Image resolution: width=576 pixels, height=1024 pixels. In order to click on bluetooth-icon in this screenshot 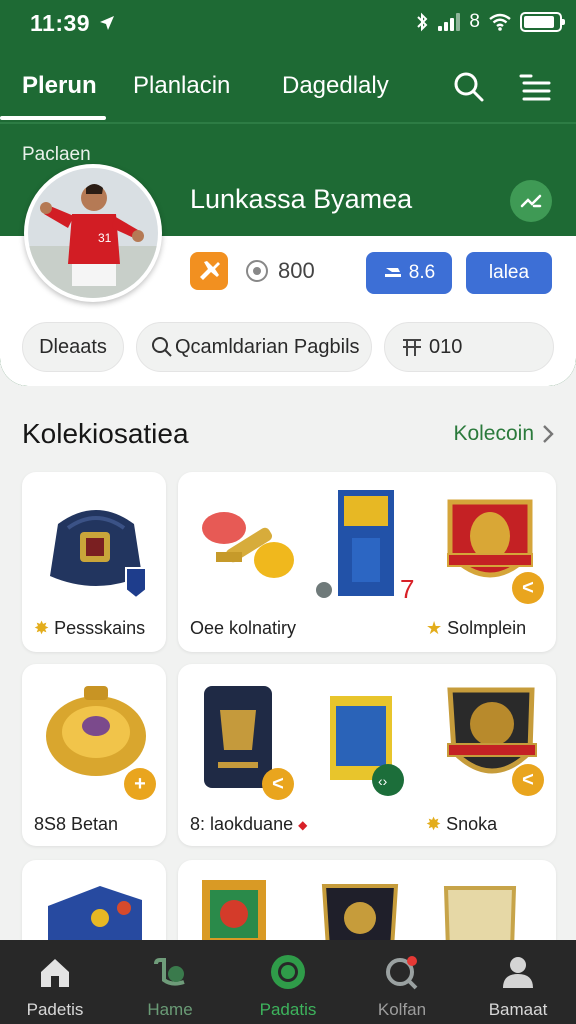, I will do `click(422, 22)`.